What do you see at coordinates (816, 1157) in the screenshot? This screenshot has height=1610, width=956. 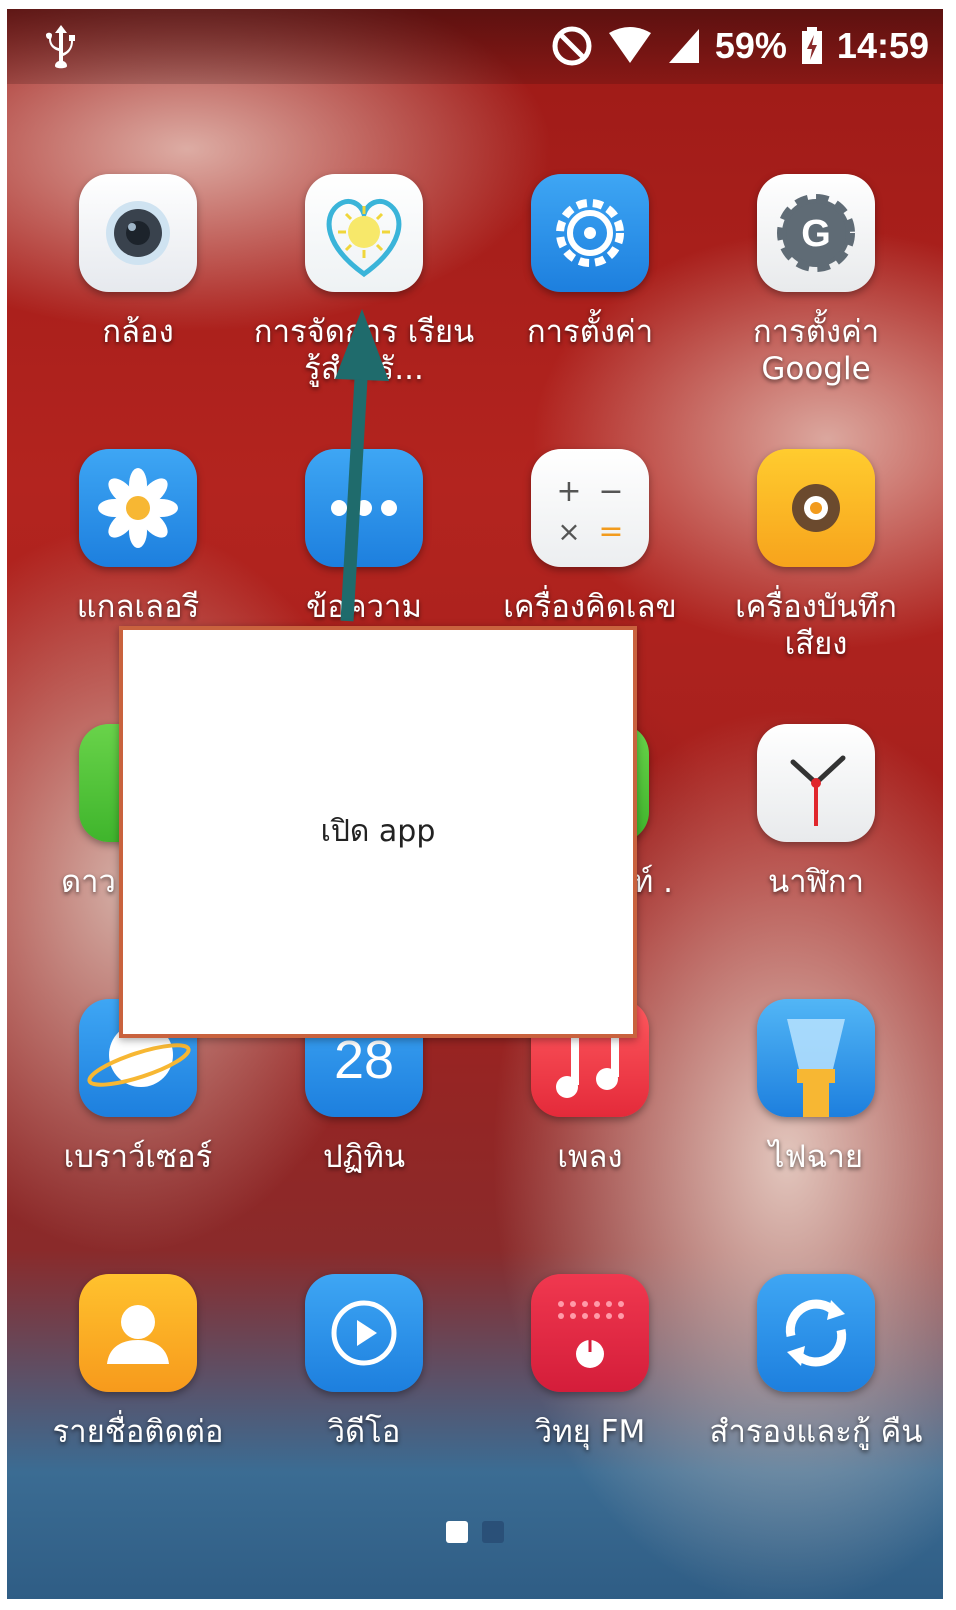 I see `app-label: ไฟฉาย` at bounding box center [816, 1157].